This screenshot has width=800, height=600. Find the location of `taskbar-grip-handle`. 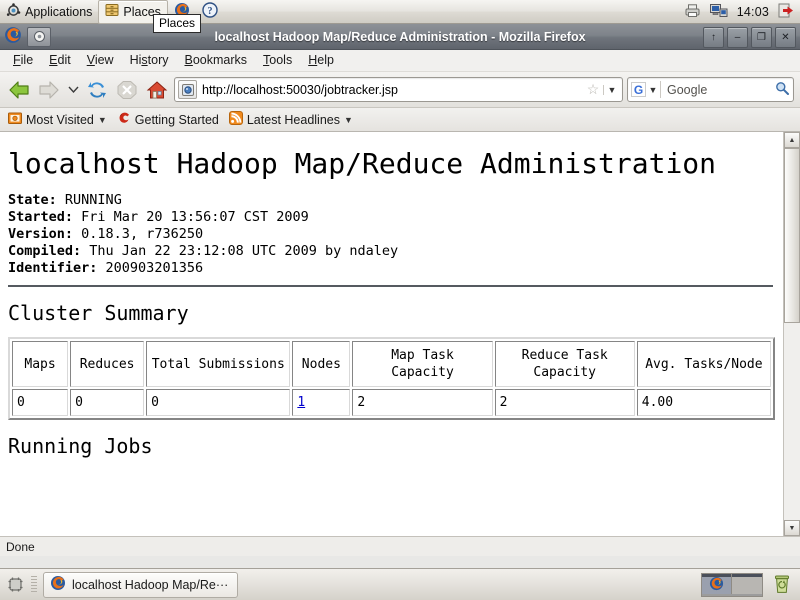

taskbar-grip-handle is located at coordinates (34, 584).